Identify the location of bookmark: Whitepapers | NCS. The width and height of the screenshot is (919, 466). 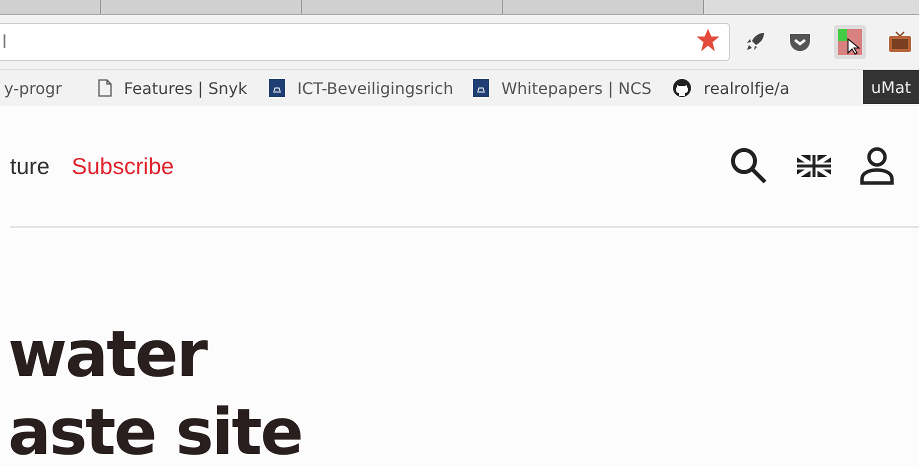
(562, 88).